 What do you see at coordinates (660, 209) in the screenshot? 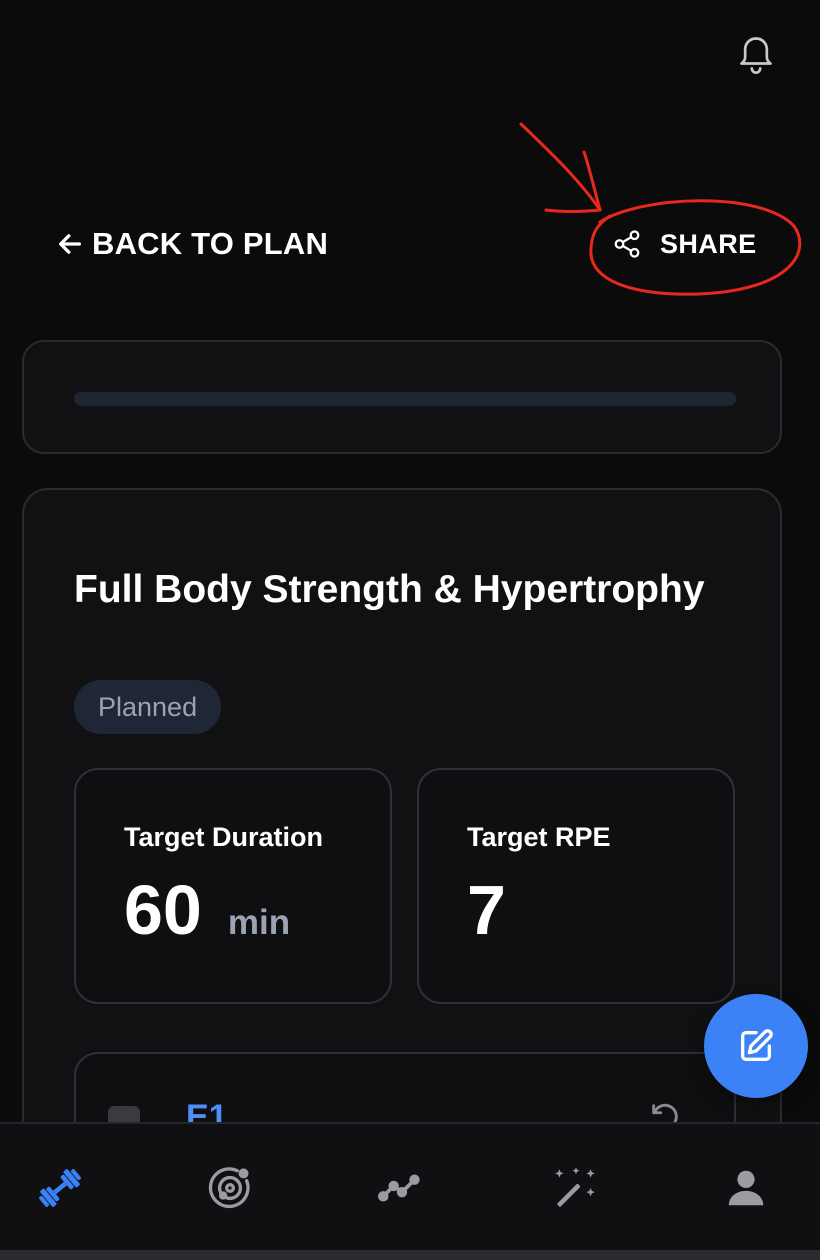
I see `annotation-overlay` at bounding box center [660, 209].